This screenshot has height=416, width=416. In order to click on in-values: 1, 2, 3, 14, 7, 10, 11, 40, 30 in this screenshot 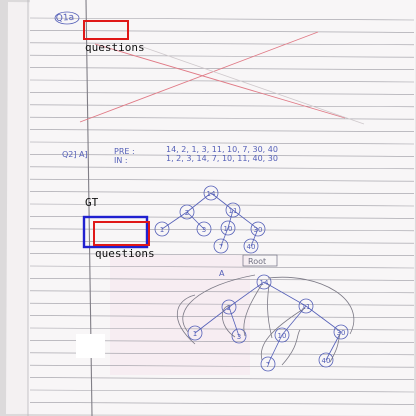, I will do `click(222, 158)`.